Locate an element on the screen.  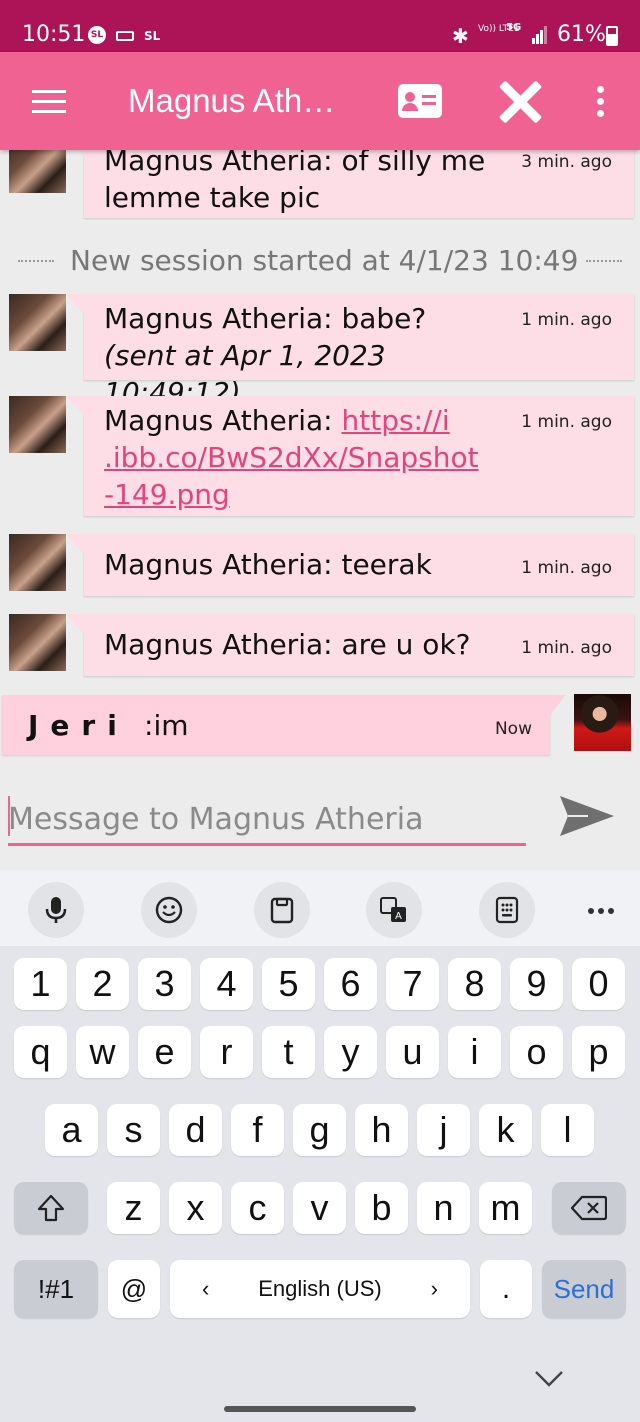
key-5: 5 is located at coordinates (288, 984).